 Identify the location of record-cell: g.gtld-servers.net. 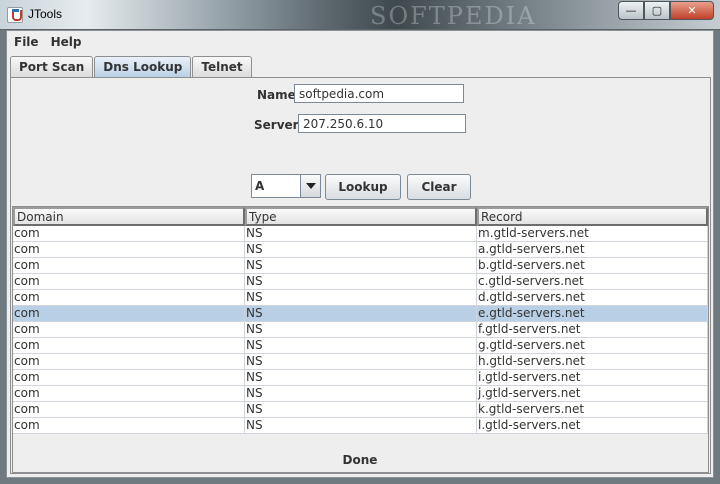
(592, 346).